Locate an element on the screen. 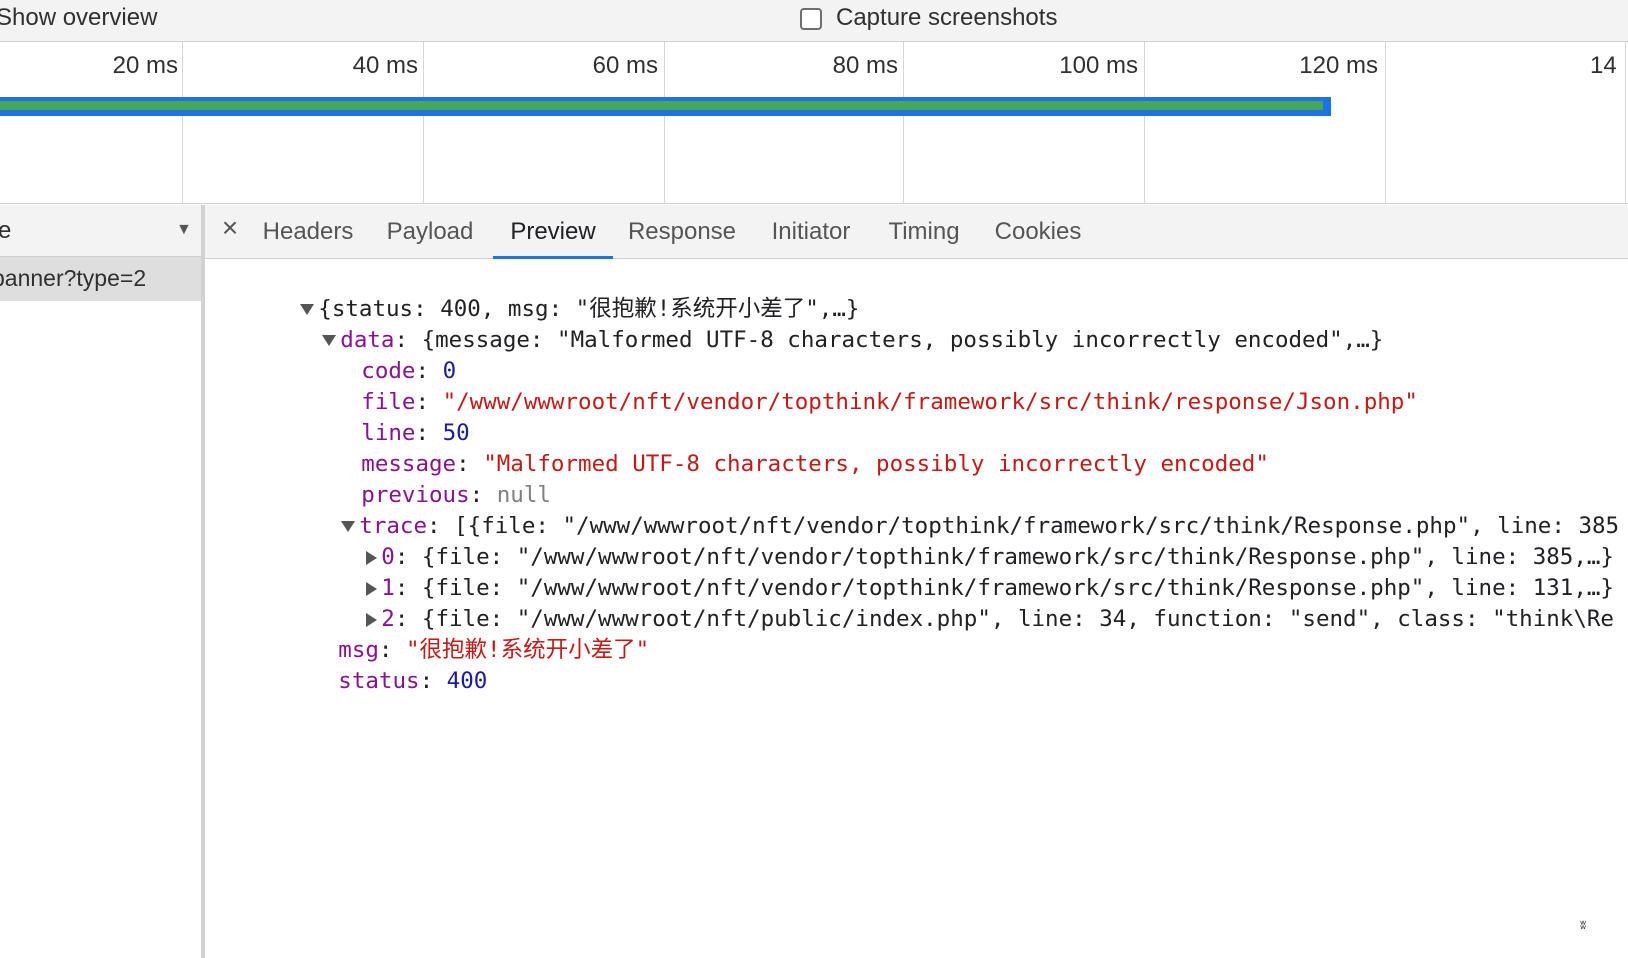 Image resolution: width=1628 pixels, height=958 pixels. timeline-tick-label: 60 ms is located at coordinates (625, 65).